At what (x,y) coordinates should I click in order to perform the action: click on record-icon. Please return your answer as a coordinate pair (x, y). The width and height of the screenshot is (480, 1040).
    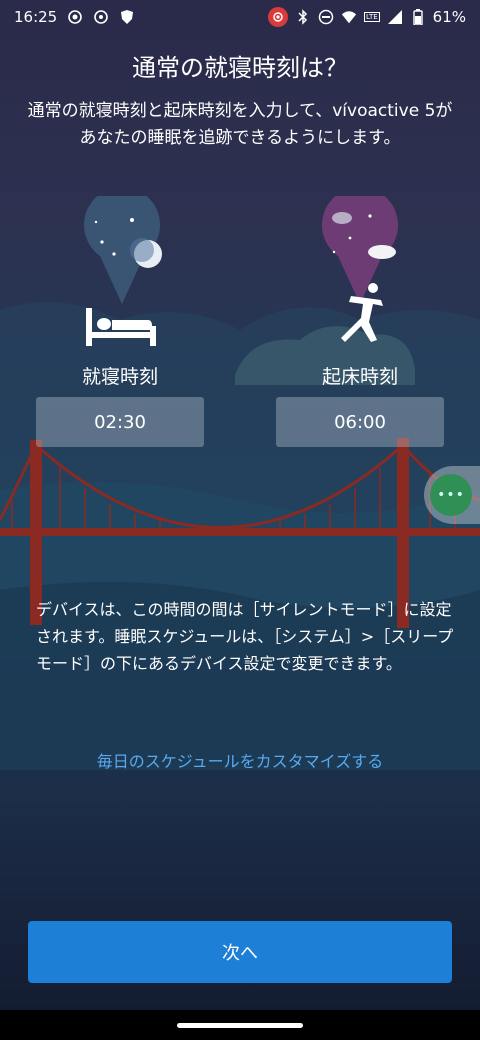
    Looking at the image, I should click on (278, 17).